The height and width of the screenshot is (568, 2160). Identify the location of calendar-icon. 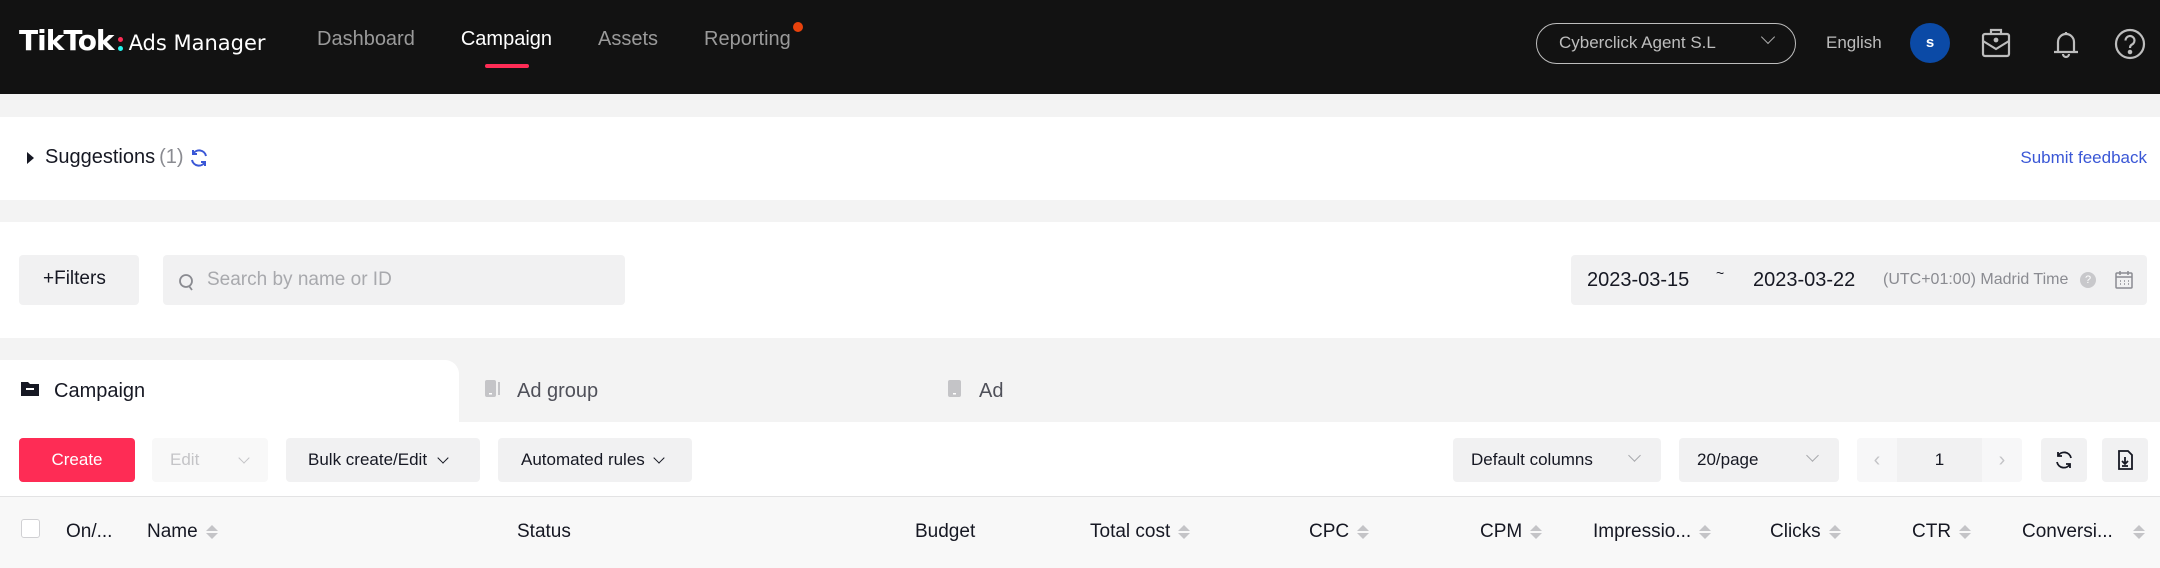
(2124, 283).